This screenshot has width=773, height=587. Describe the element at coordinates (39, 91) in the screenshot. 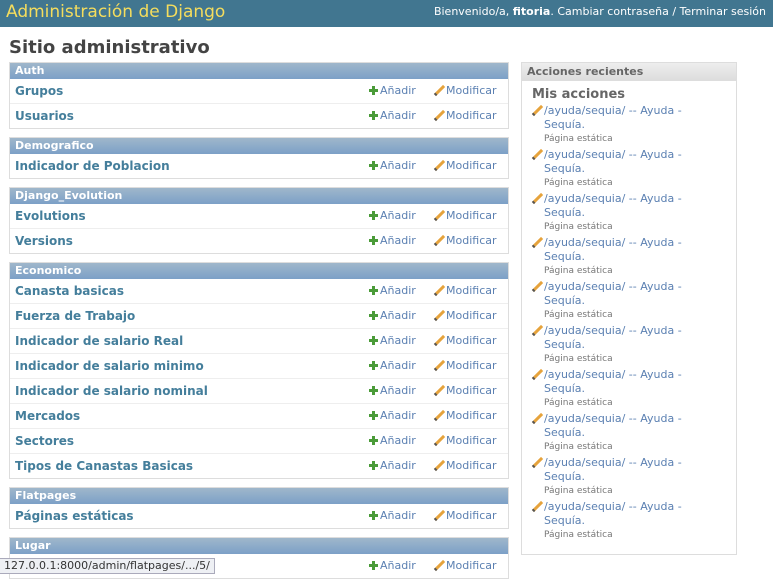

I see `model-link: Grupos` at that location.